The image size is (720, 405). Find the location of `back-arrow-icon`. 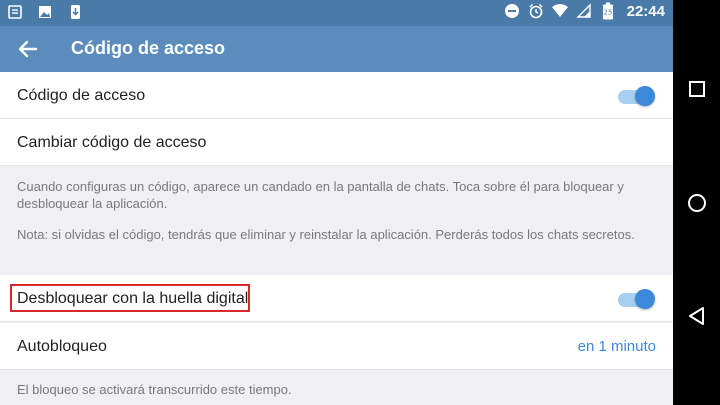

back-arrow-icon is located at coordinates (28, 49).